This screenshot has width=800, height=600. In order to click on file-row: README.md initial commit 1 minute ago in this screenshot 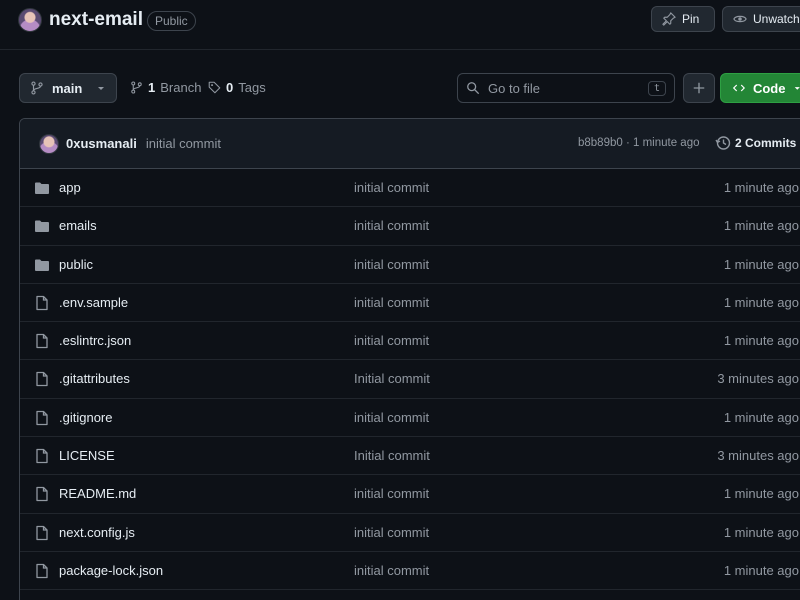, I will do `click(410, 494)`.